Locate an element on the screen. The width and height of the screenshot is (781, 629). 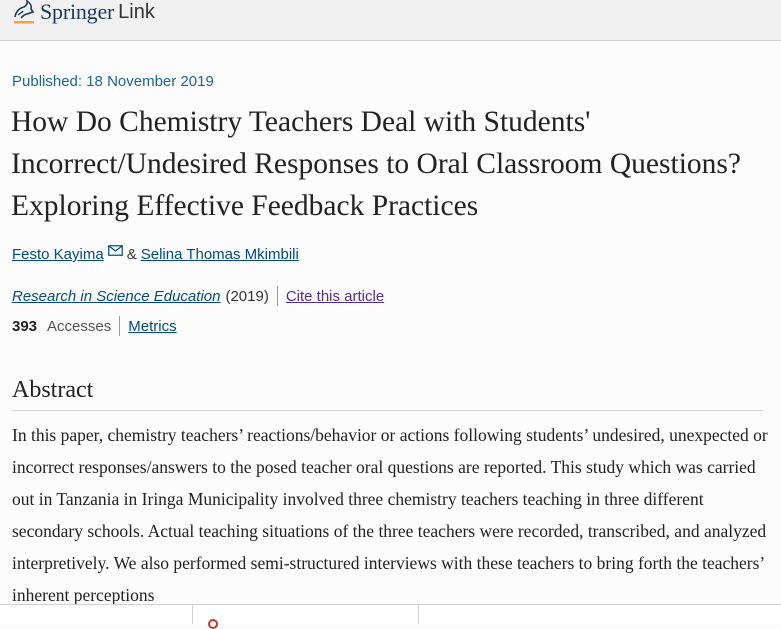
author-list: Festo Kayima & Selina Thomas Mkimbili is located at coordinates (155, 253).